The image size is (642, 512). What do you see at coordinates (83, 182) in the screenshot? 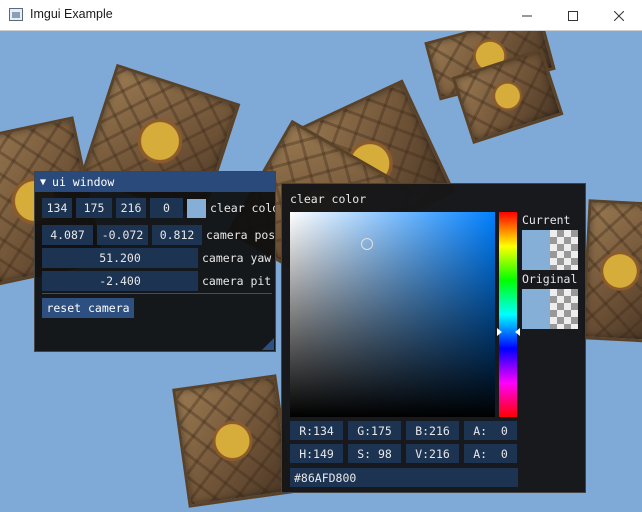
I see `ui-window-title: ui window` at bounding box center [83, 182].